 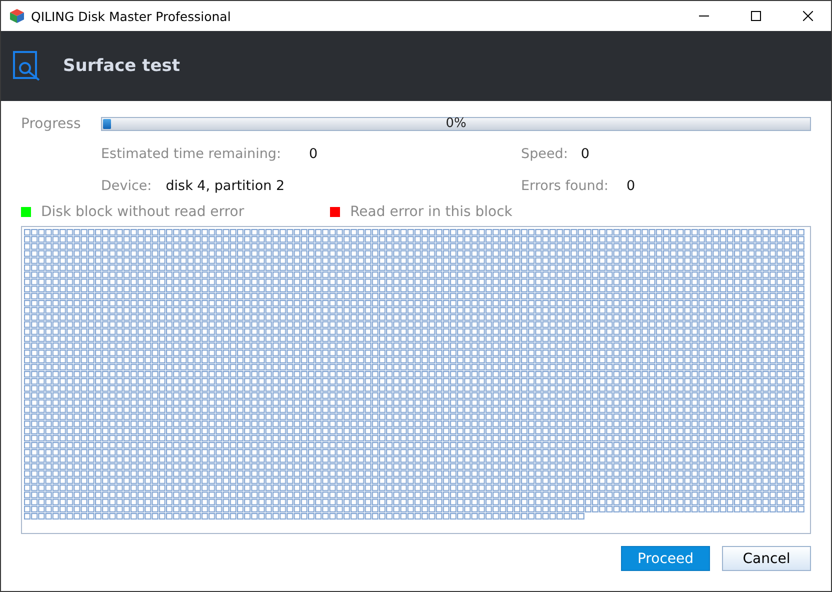 What do you see at coordinates (456, 123) in the screenshot?
I see `progress-percent: 0%` at bounding box center [456, 123].